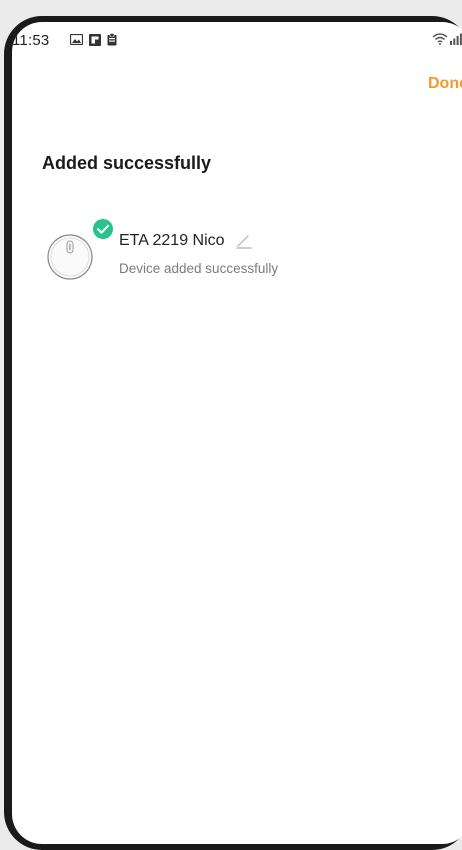 The width and height of the screenshot is (462, 850). I want to click on wifi-icon, so click(440, 38).